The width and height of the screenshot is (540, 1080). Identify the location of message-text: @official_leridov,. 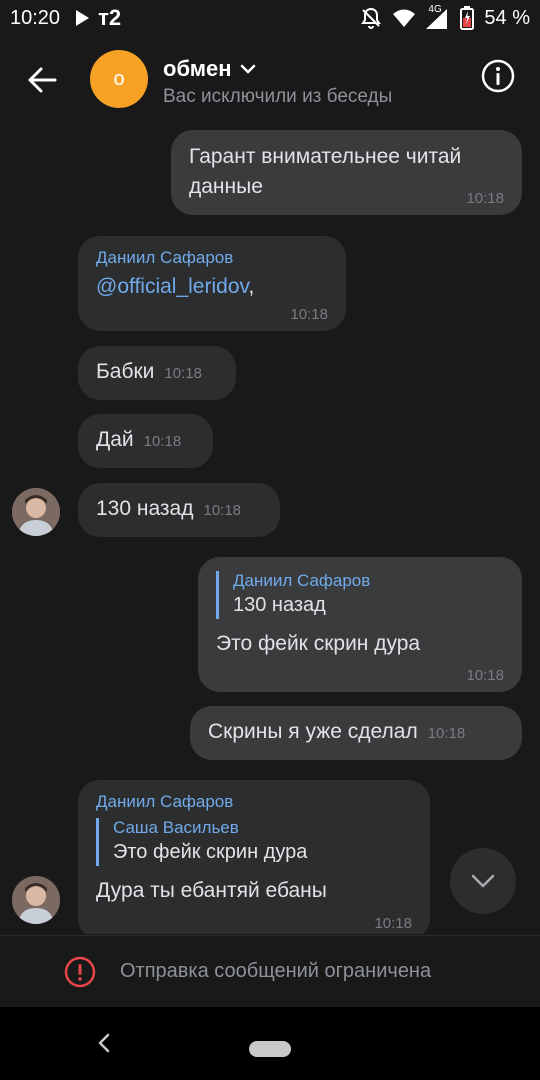
(212, 287).